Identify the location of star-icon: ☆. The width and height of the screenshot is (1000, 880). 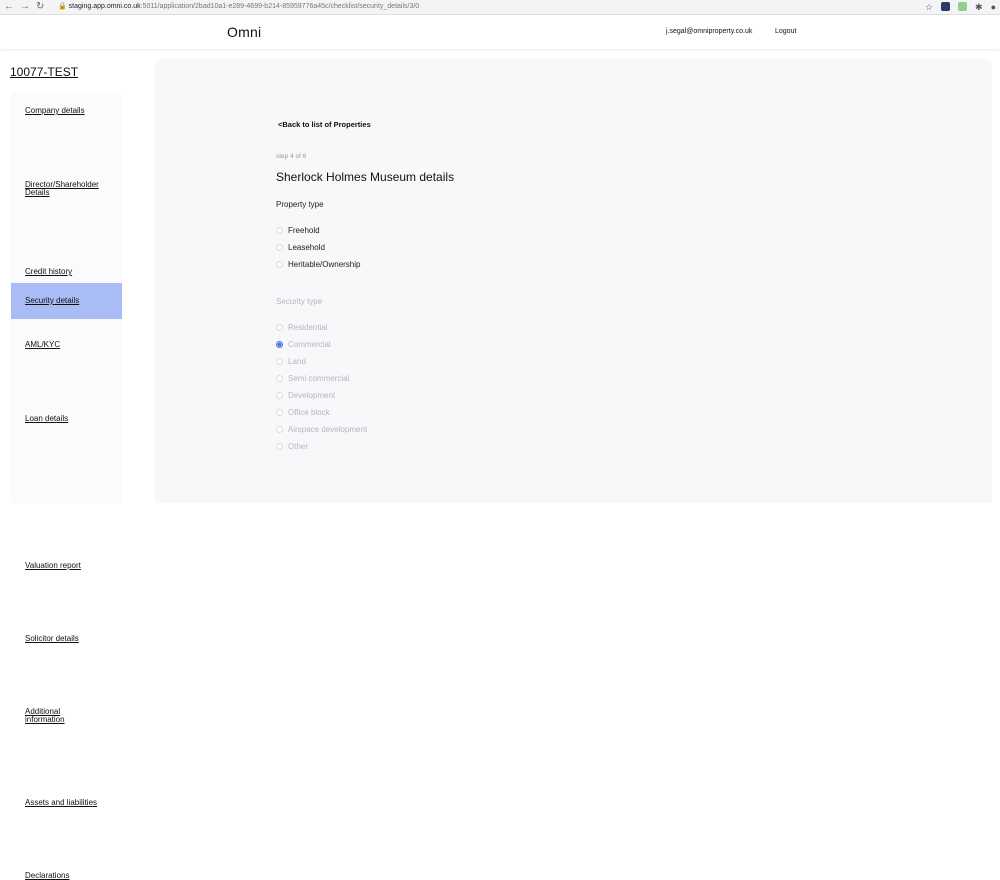
(929, 7).